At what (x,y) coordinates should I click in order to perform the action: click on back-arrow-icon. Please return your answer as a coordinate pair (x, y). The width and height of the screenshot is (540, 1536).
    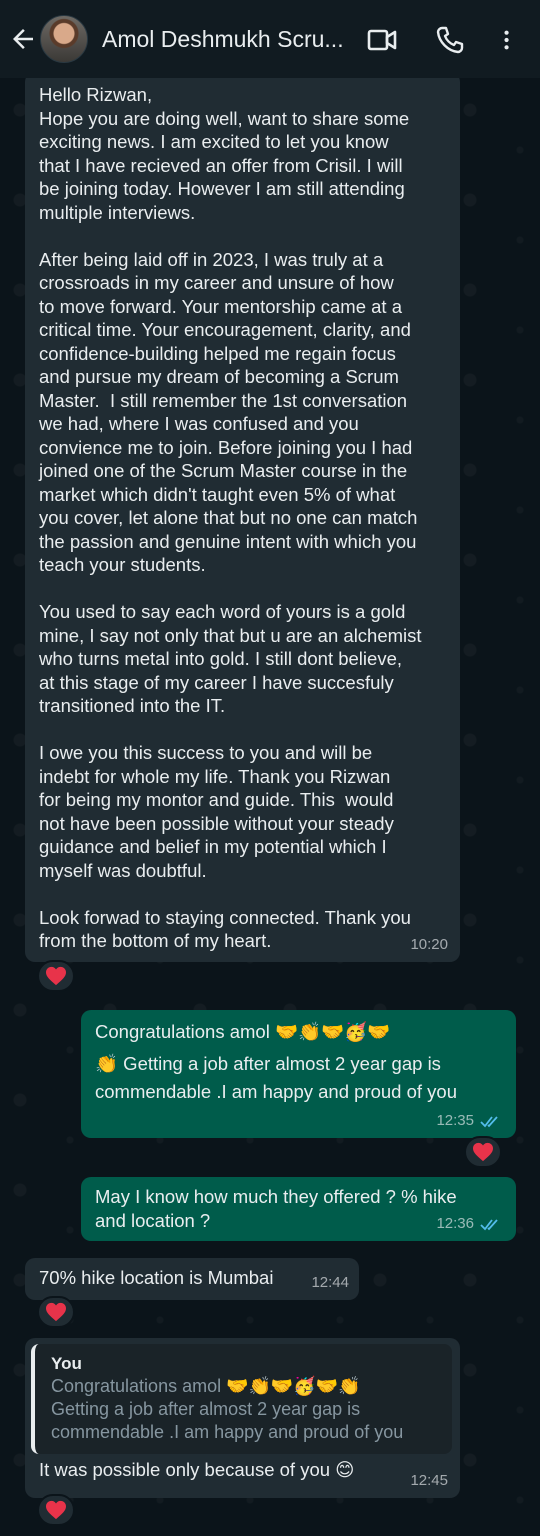
    Looking at the image, I should click on (23, 39).